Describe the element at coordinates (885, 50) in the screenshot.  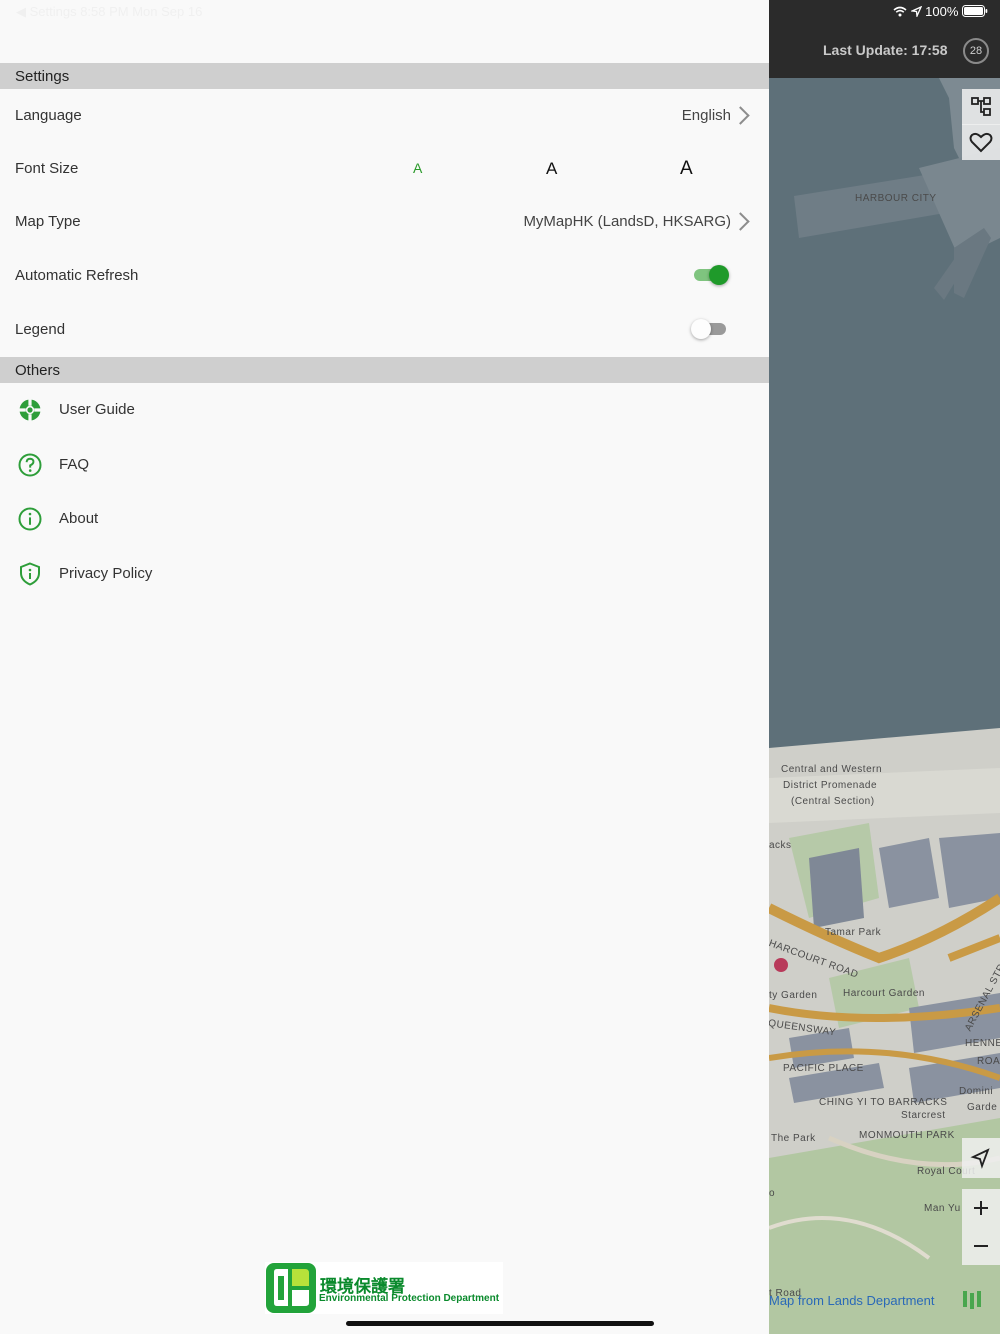
I see `last-update-text: Last Update: 17:58` at that location.